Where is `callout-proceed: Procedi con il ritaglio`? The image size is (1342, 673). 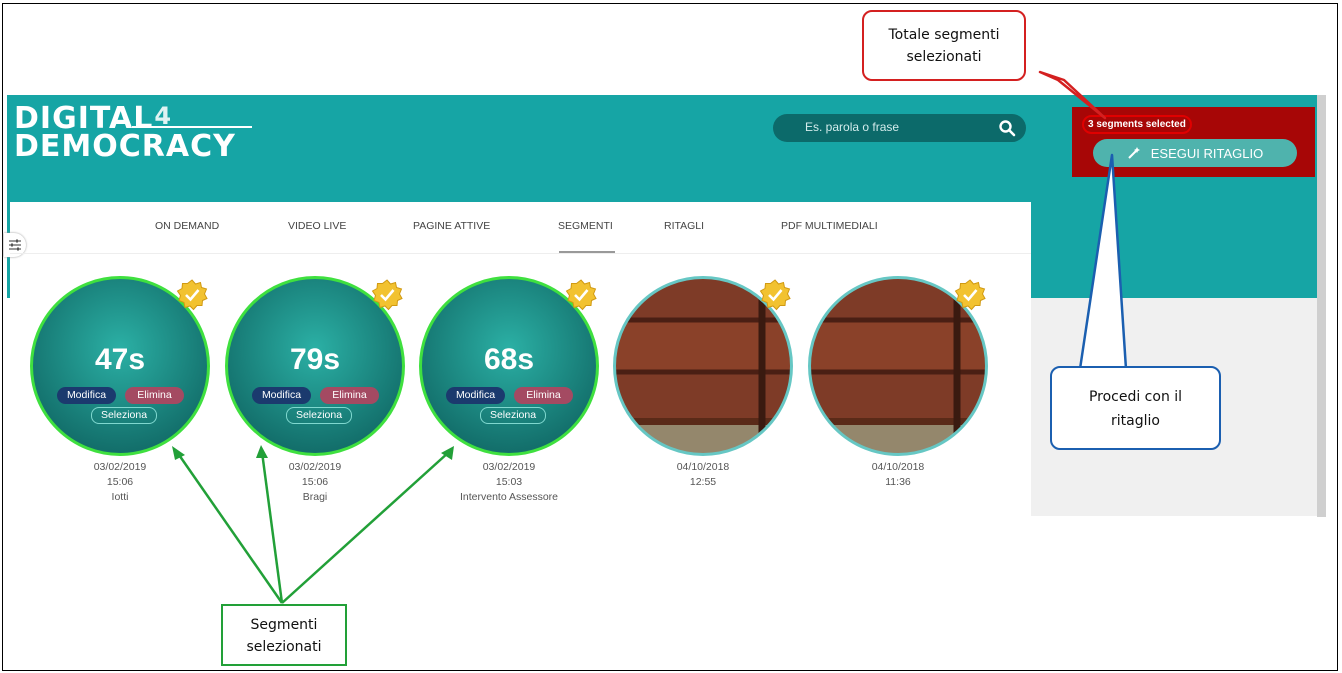 callout-proceed: Procedi con il ritaglio is located at coordinates (1135, 408).